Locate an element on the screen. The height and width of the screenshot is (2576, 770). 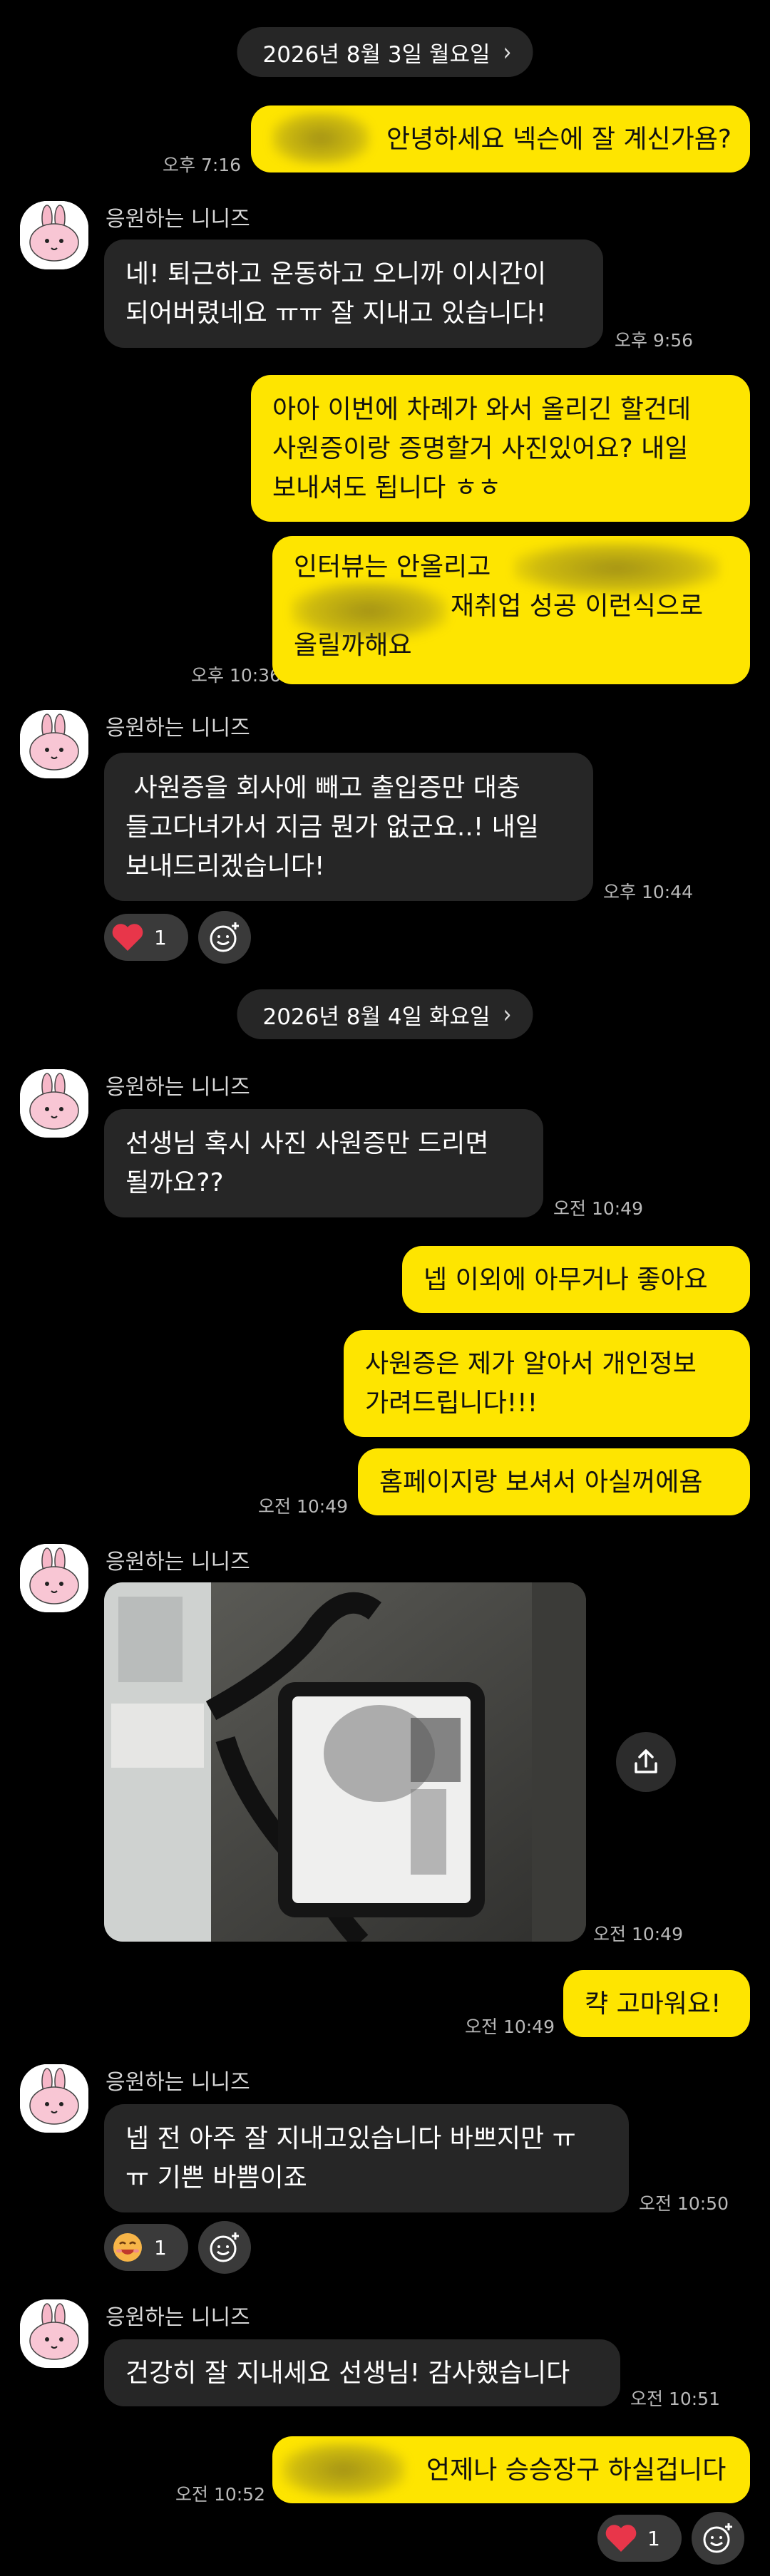
message-time: 오후 9:56 is located at coordinates (654, 340).